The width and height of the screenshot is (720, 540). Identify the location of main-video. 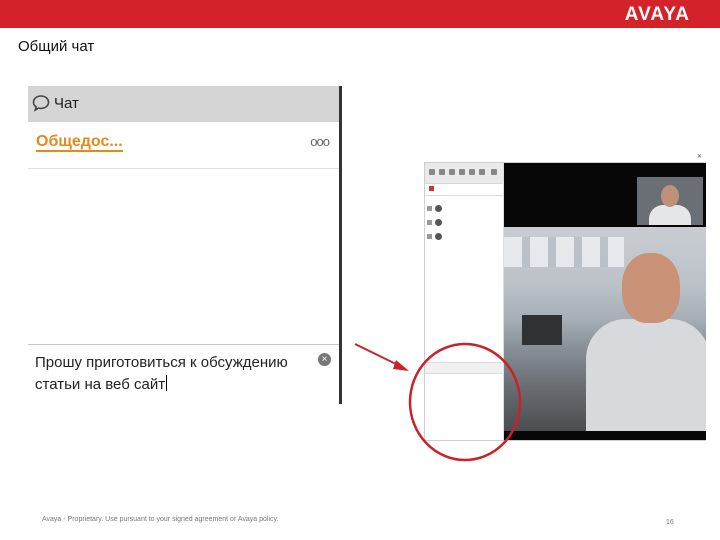
(605, 329).